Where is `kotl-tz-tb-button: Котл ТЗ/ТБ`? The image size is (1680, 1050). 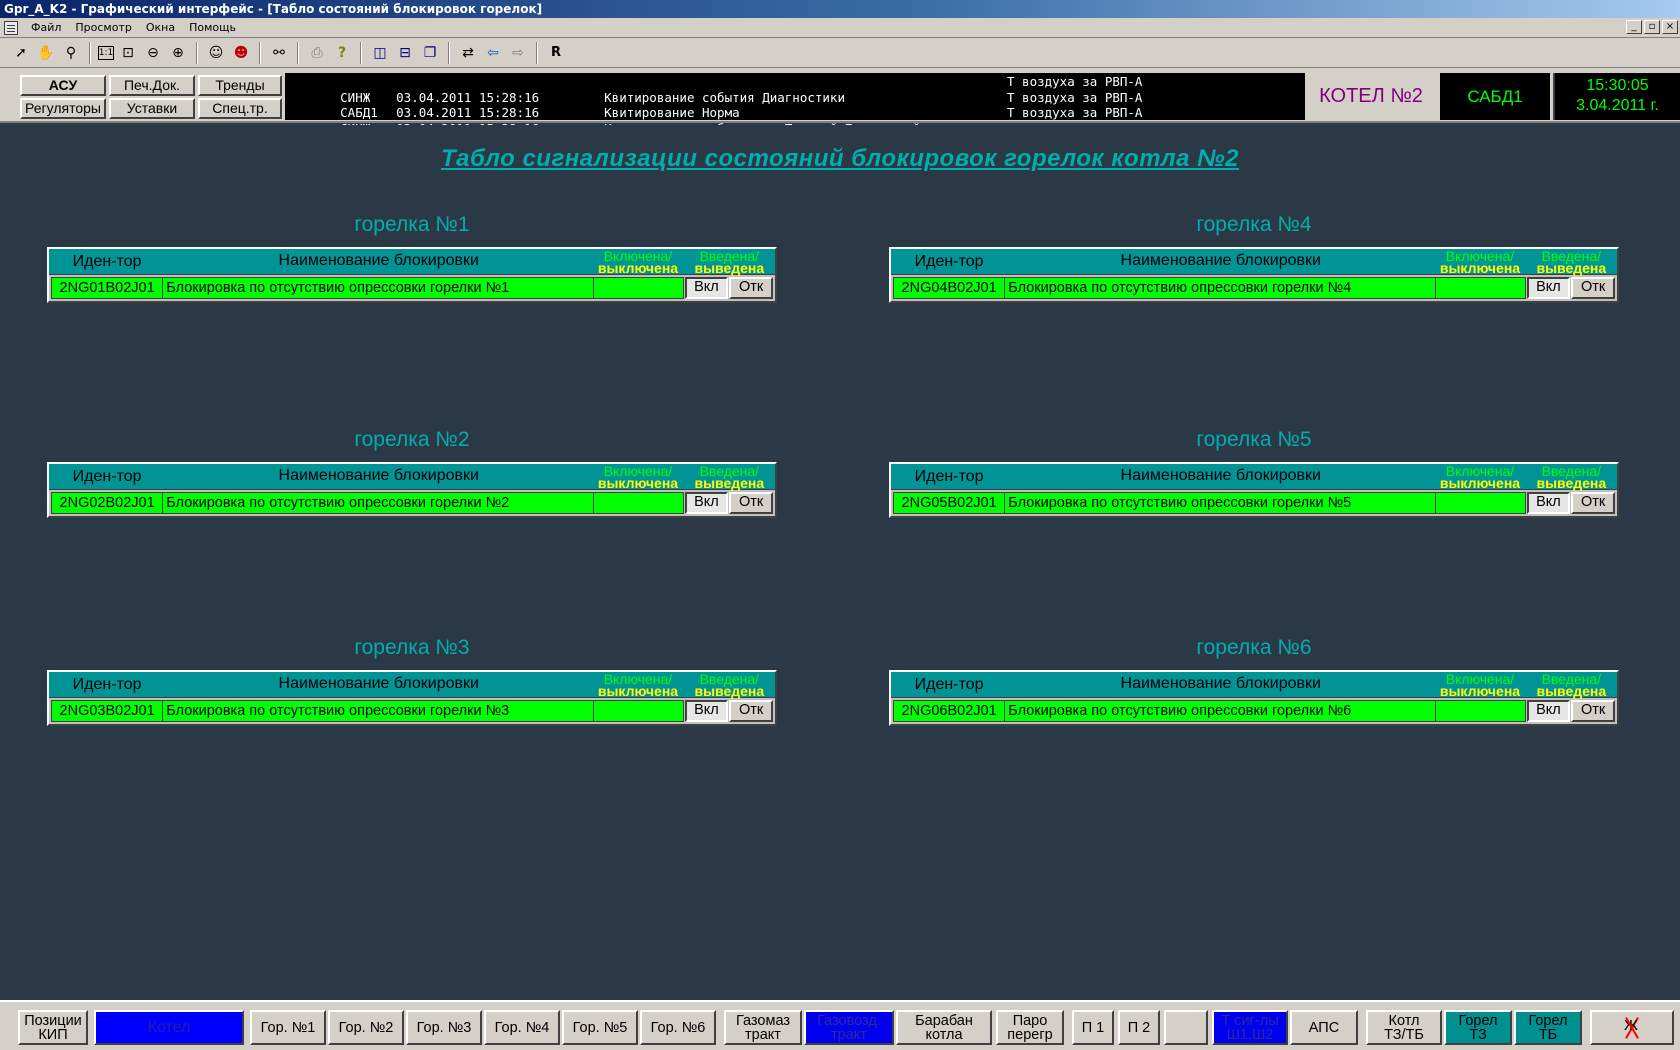 kotl-tz-tb-button: Котл ТЗ/ТБ is located at coordinates (1404, 1027).